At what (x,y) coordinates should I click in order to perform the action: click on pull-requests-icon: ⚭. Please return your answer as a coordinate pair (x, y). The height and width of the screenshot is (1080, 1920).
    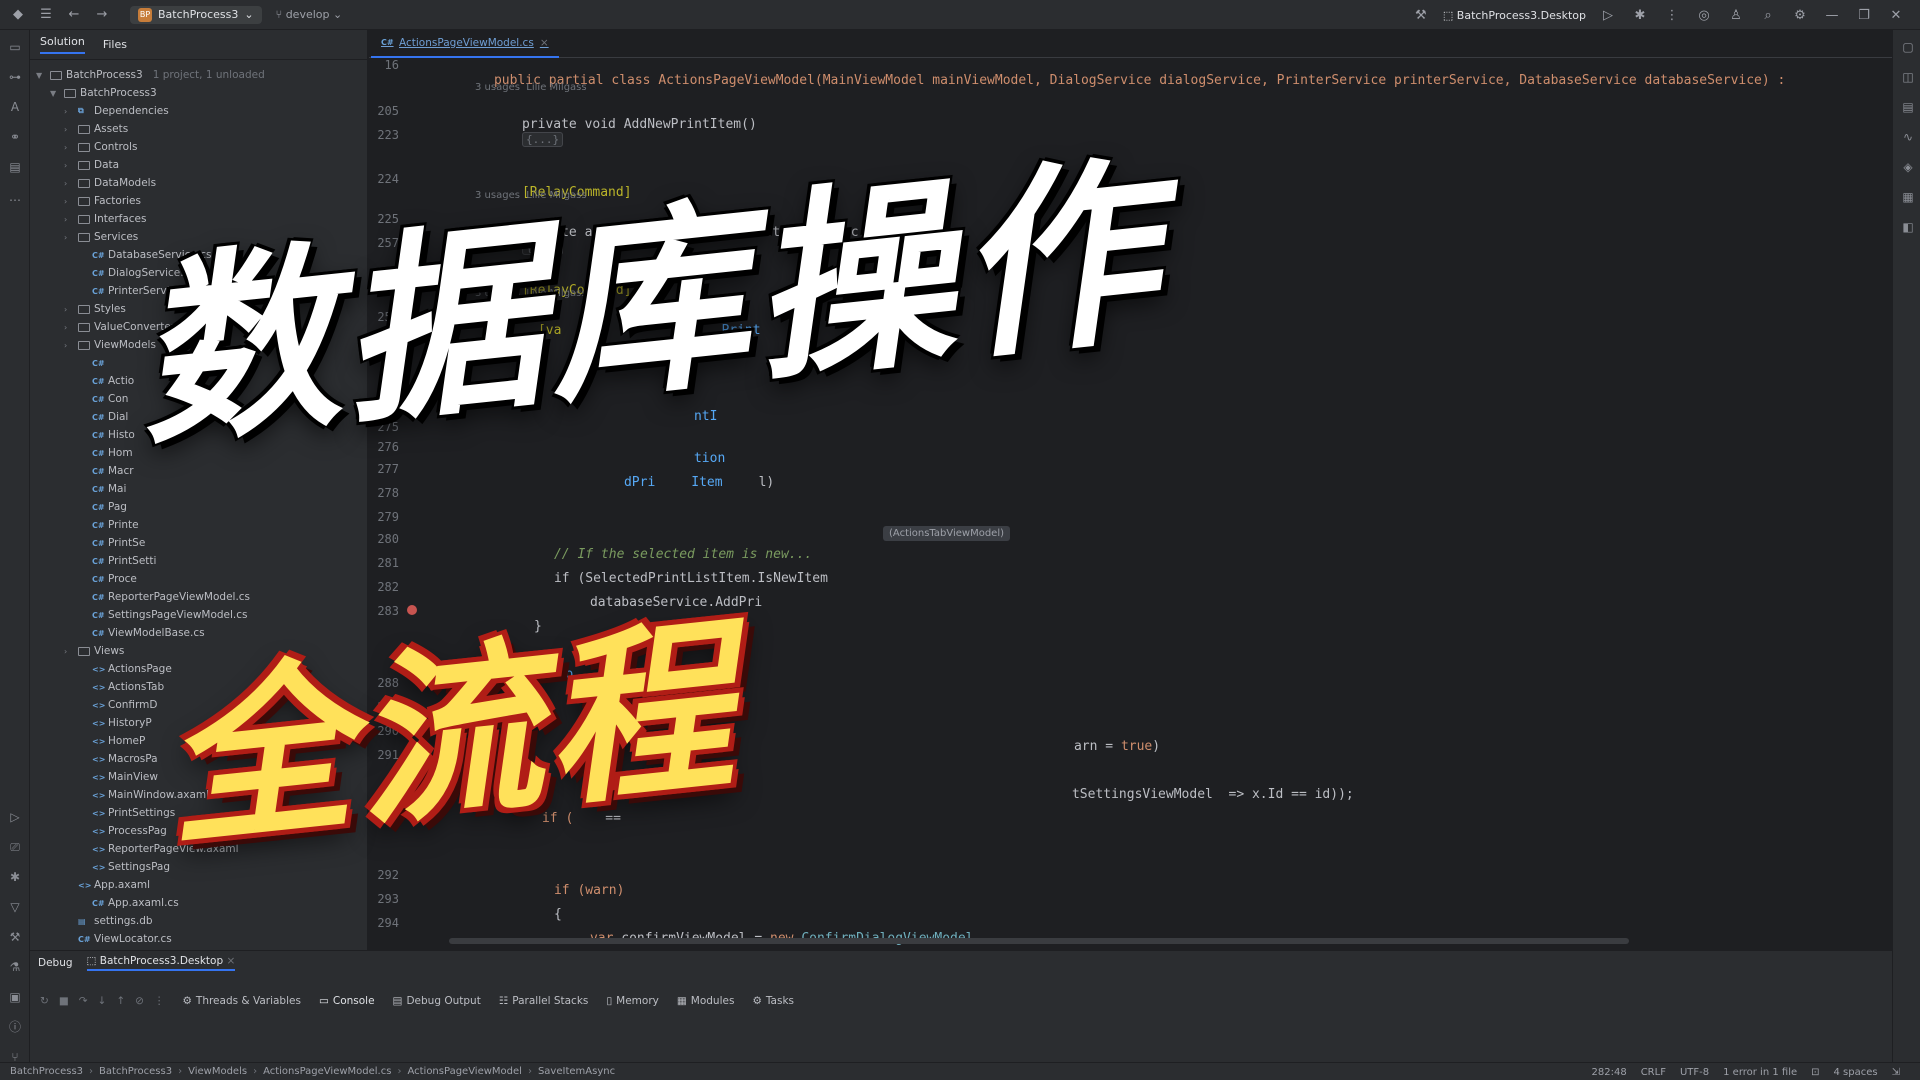
    Looking at the image, I should click on (15, 137).